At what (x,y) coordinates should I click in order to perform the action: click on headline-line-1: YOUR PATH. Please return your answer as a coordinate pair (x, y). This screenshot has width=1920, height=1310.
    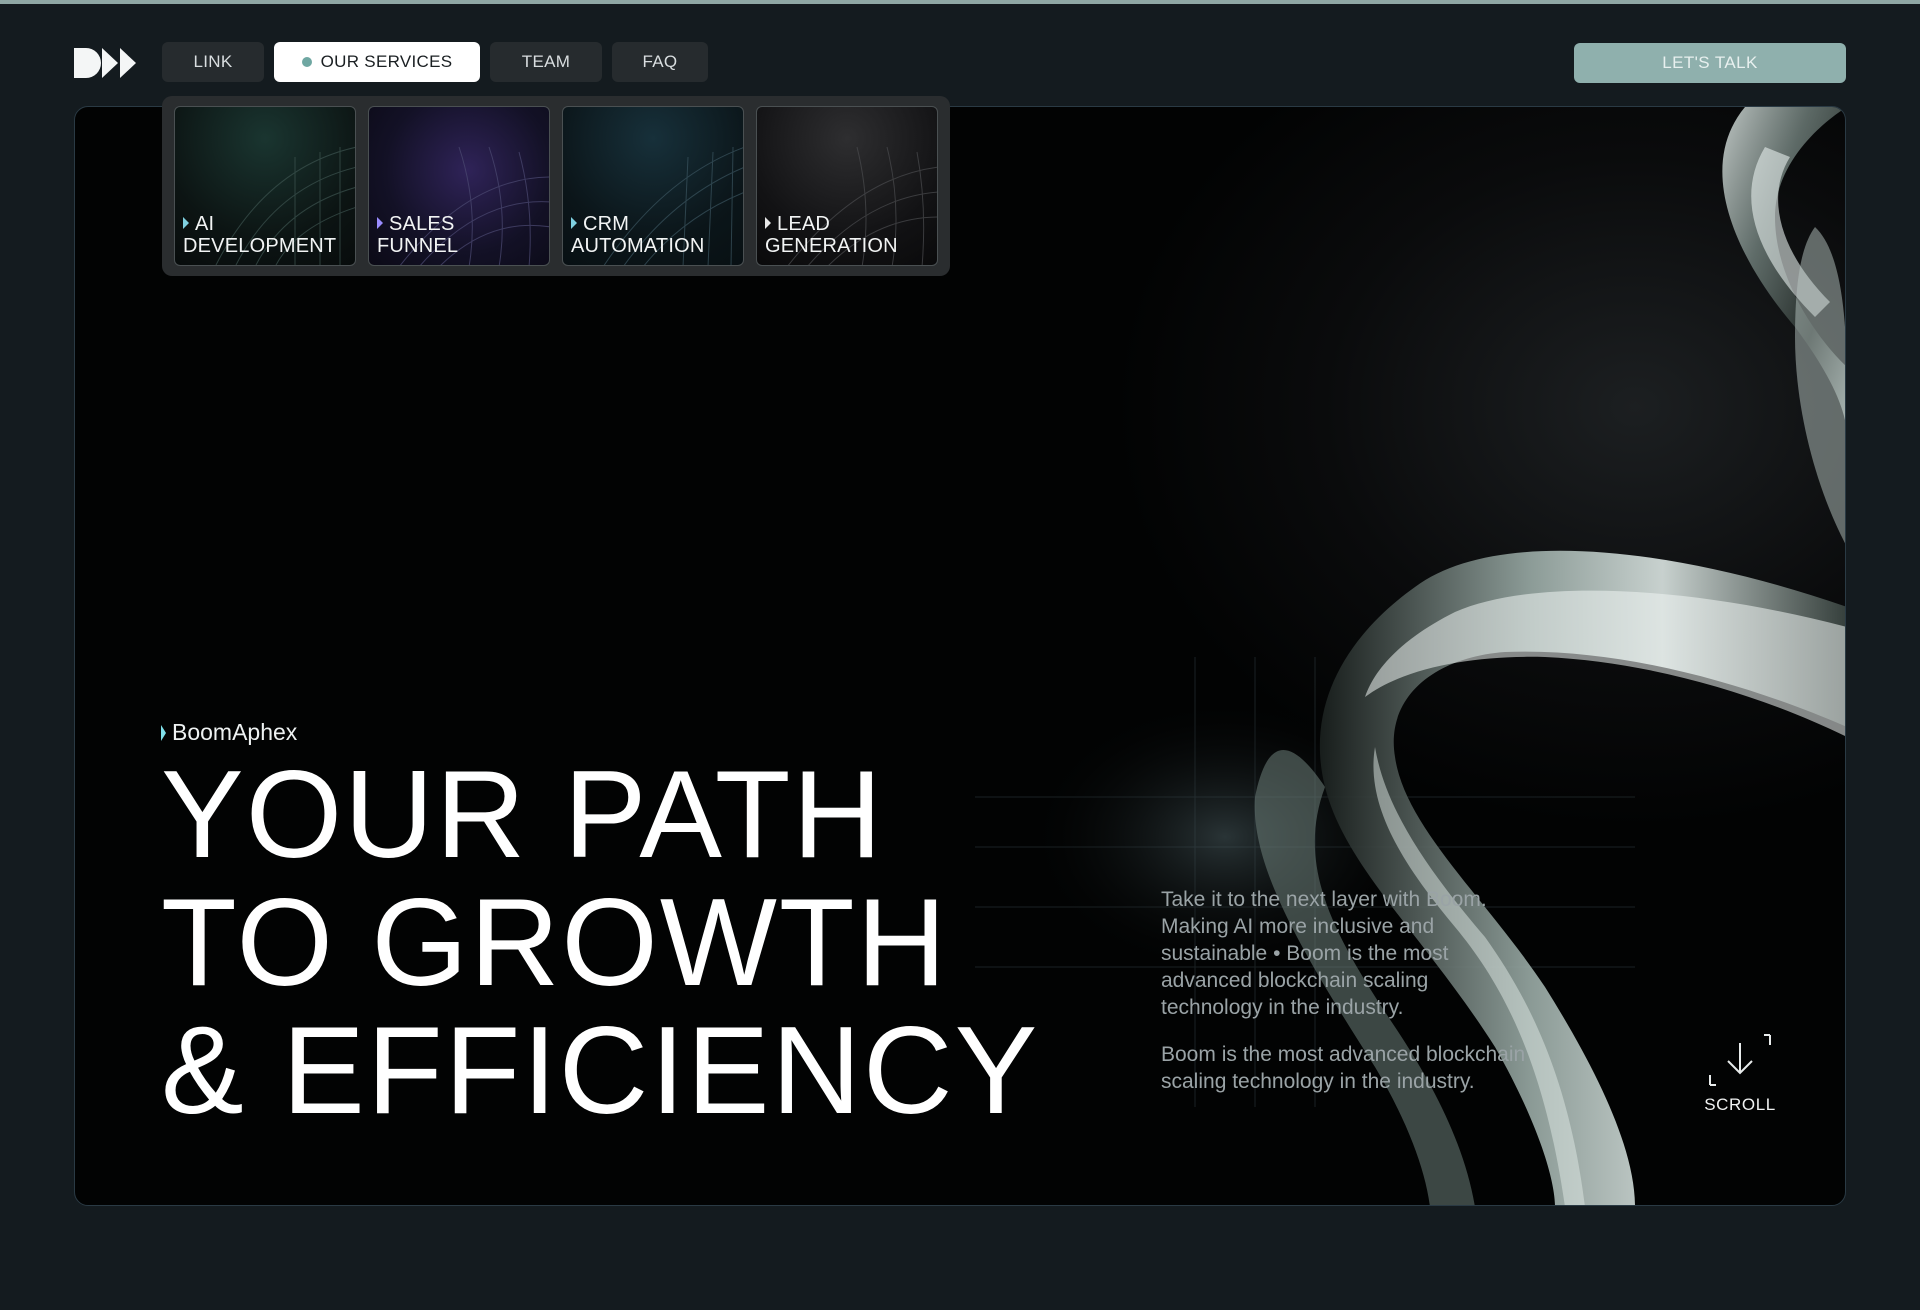
    Looking at the image, I should click on (523, 815).